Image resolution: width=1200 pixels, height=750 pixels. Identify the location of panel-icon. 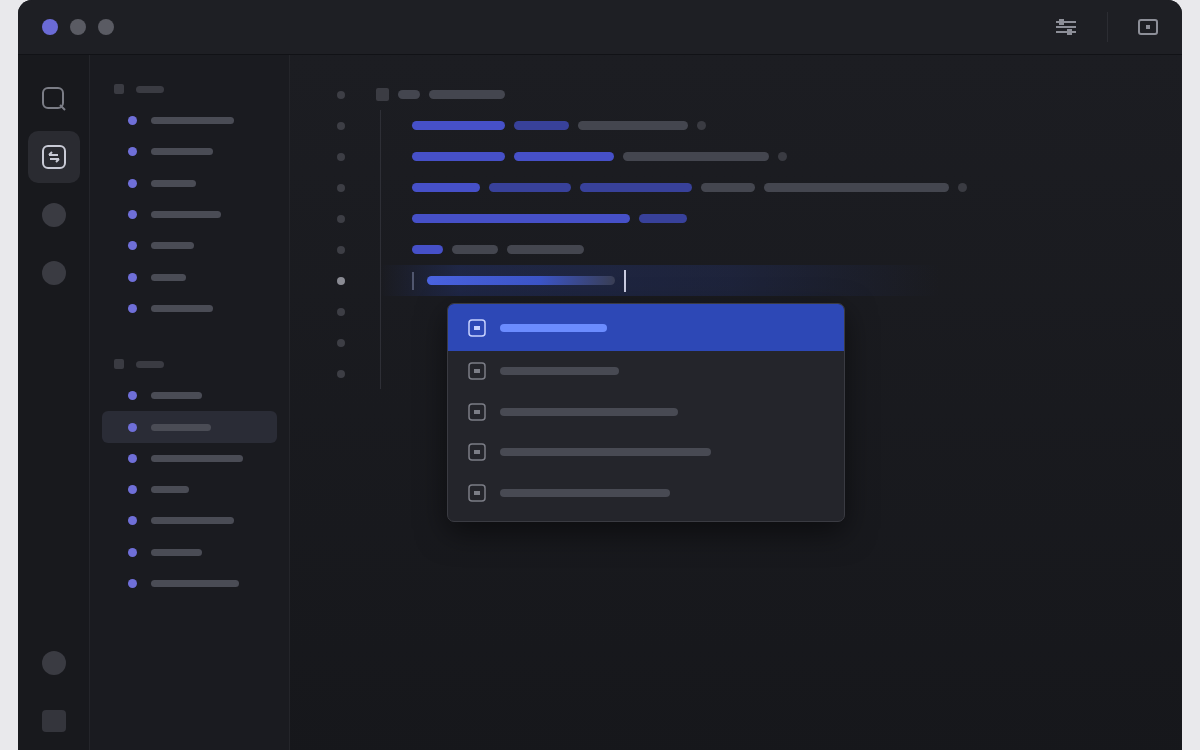
(1148, 27).